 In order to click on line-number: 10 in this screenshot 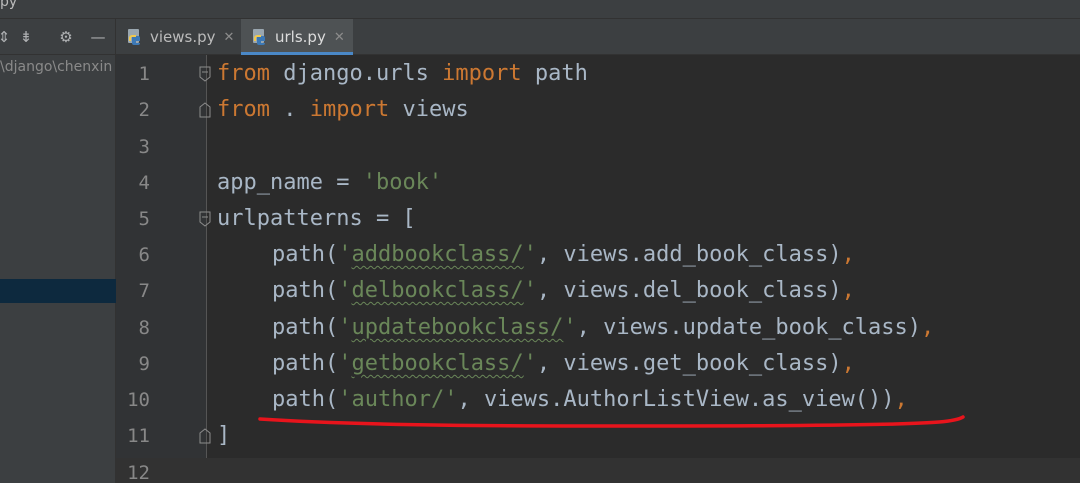, I will do `click(138, 400)`.